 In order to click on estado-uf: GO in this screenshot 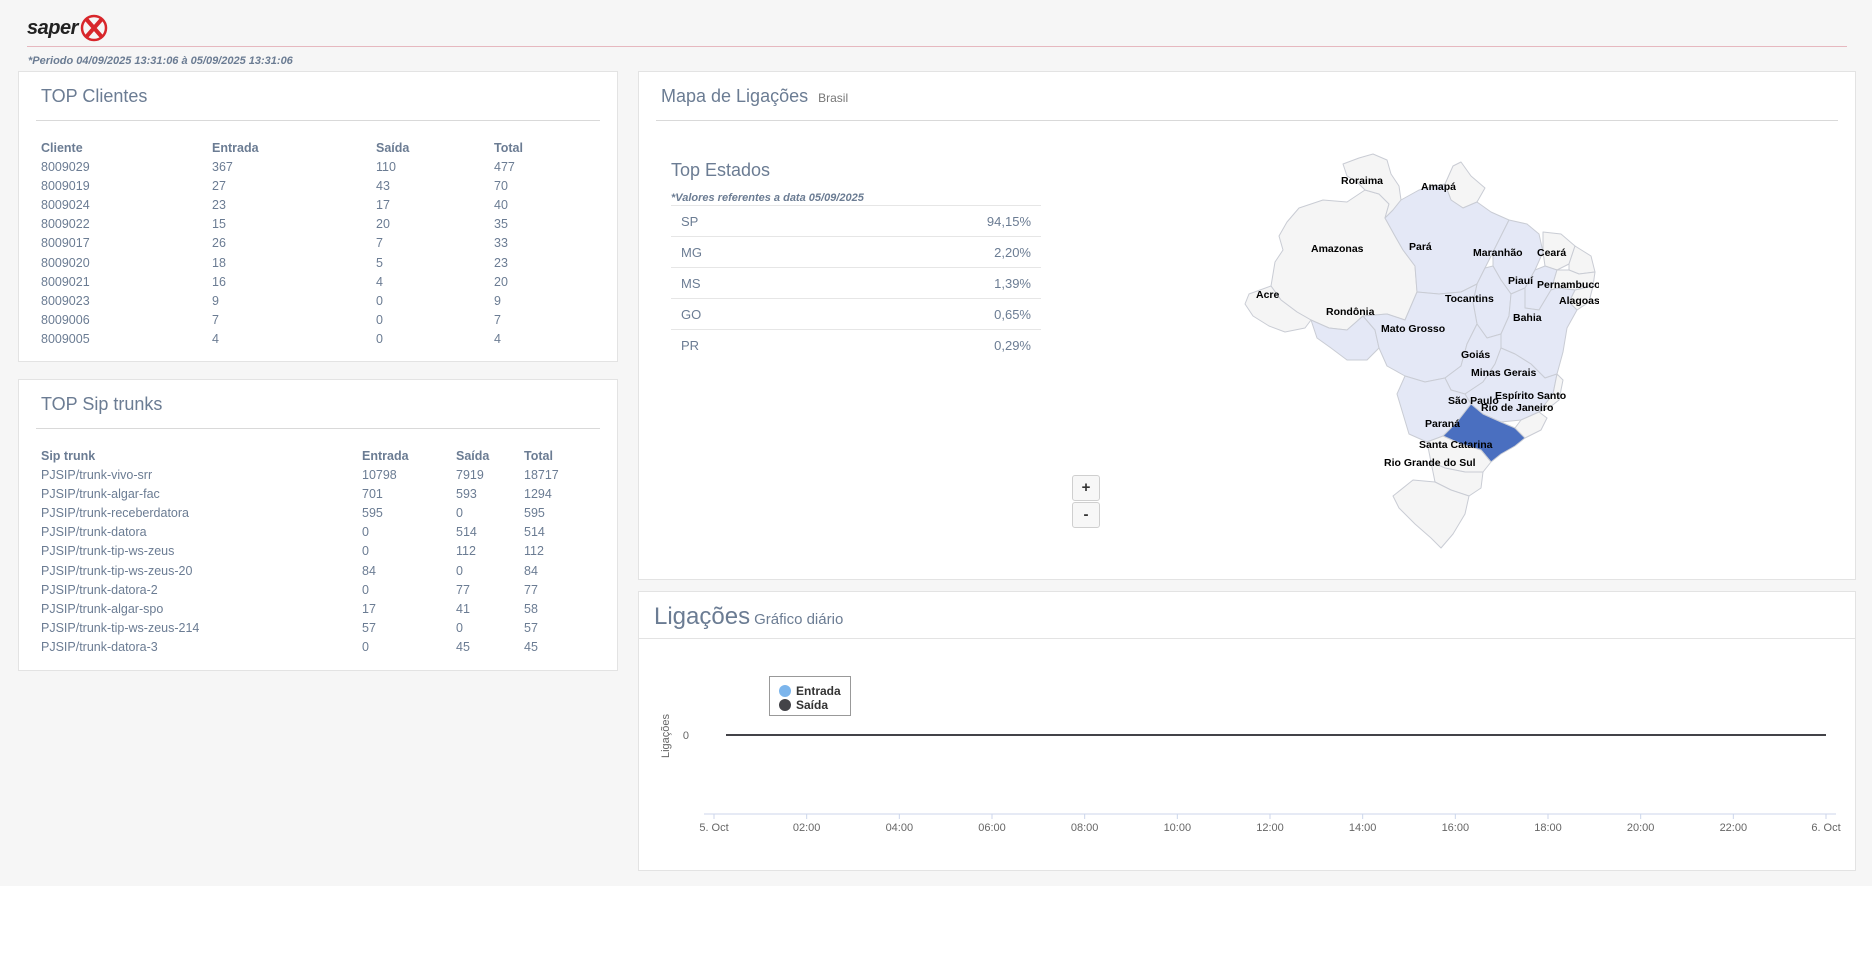, I will do `click(691, 314)`.